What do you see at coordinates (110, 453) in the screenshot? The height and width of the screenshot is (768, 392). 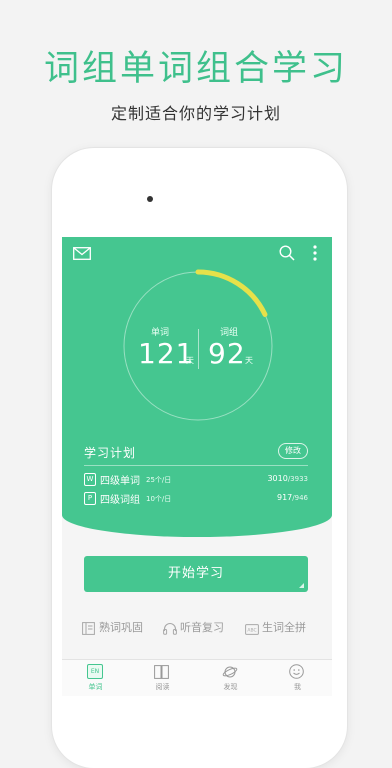 I see `plan-title: 学习计划` at bounding box center [110, 453].